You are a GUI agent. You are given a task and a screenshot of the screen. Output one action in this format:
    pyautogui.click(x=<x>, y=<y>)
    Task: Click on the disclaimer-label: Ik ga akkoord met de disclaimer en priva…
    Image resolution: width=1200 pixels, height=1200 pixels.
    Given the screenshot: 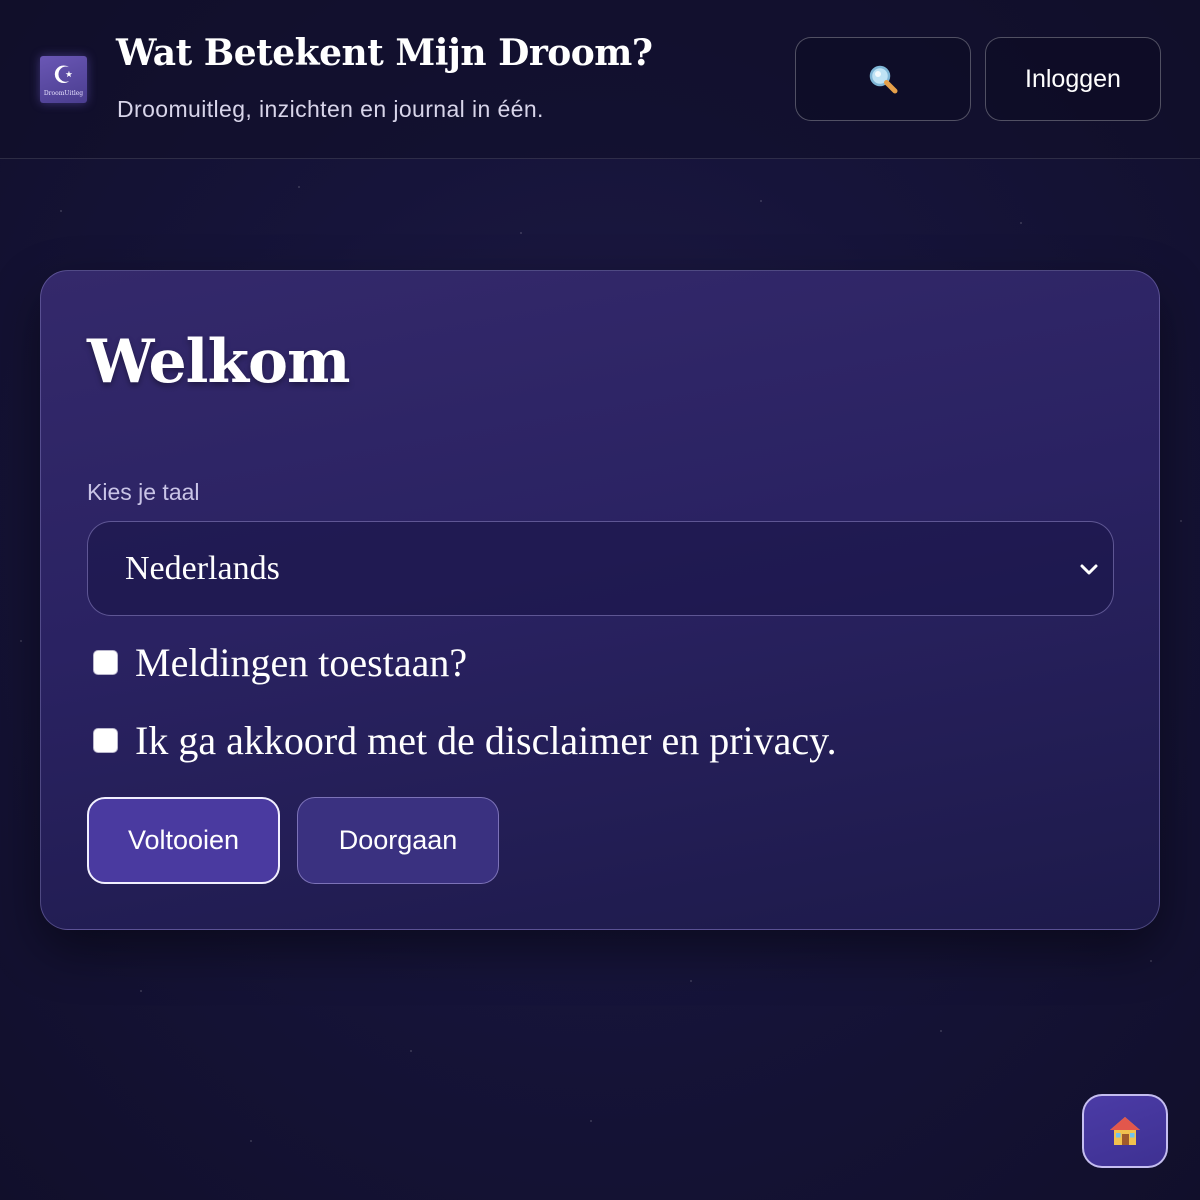 What is the action you would take?
    pyautogui.click(x=486, y=740)
    